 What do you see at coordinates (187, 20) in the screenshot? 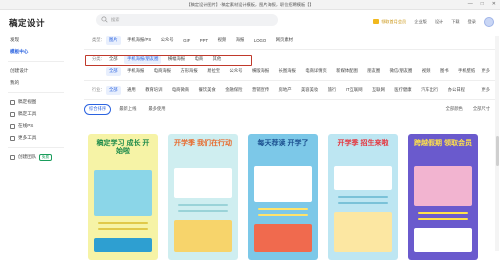
I see `search-bar: 搜索` at bounding box center [187, 20].